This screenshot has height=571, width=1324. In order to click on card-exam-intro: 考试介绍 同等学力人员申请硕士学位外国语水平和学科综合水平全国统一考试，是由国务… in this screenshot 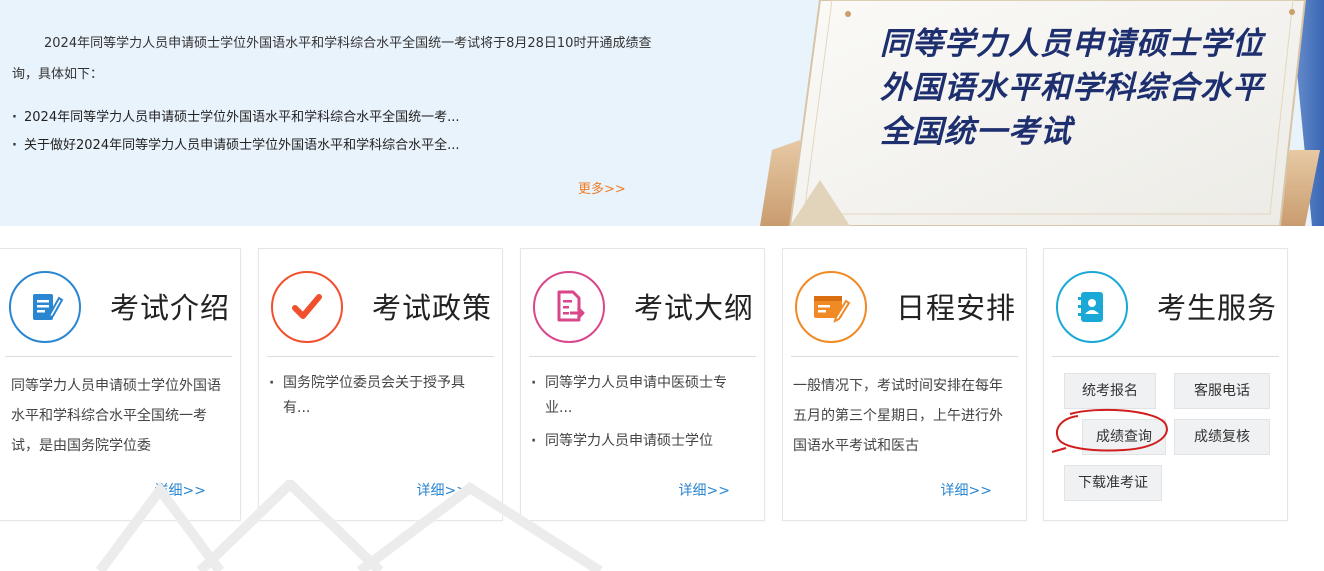, I will do `click(120, 384)`.